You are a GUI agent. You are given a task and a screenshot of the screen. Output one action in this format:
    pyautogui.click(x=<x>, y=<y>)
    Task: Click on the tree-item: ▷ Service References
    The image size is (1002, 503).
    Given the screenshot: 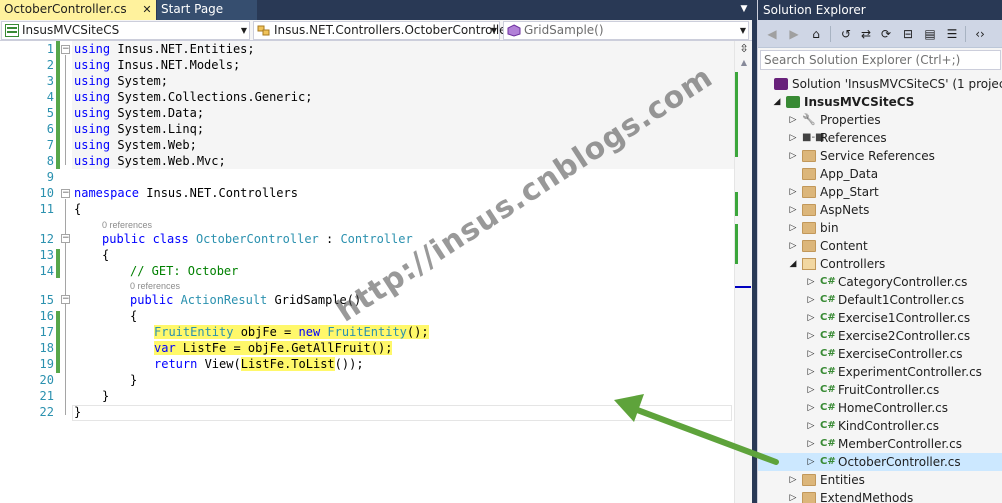 What is the action you would take?
    pyautogui.click(x=880, y=156)
    